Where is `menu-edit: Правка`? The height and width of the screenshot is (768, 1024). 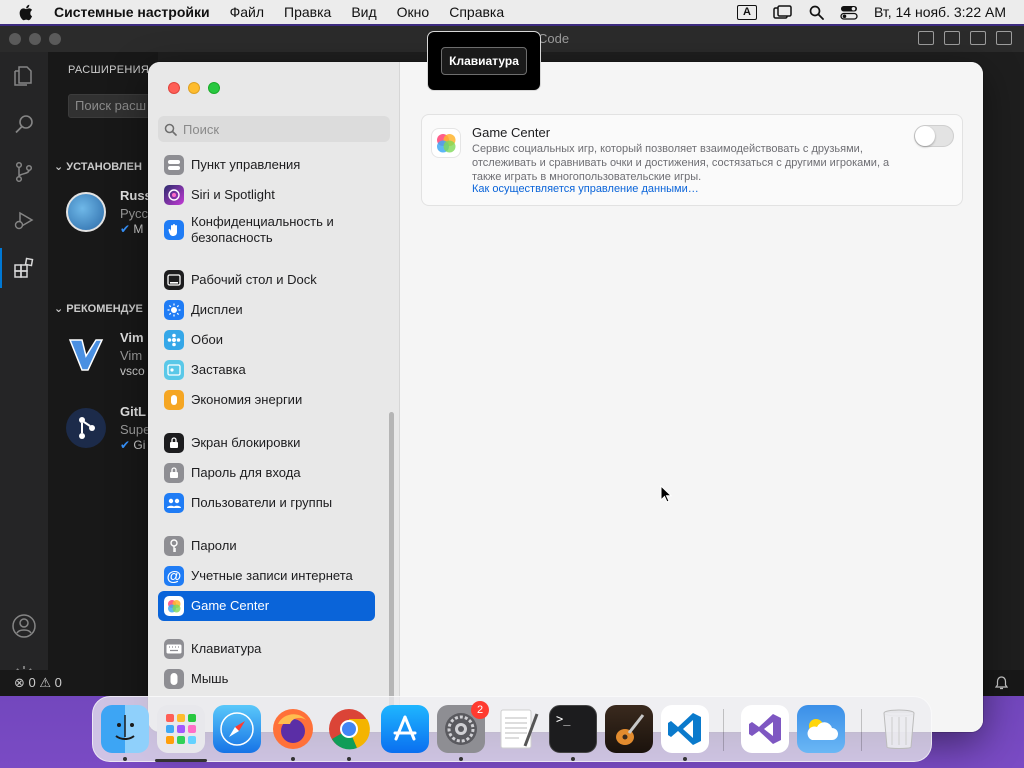
menu-edit: Правка is located at coordinates (307, 12).